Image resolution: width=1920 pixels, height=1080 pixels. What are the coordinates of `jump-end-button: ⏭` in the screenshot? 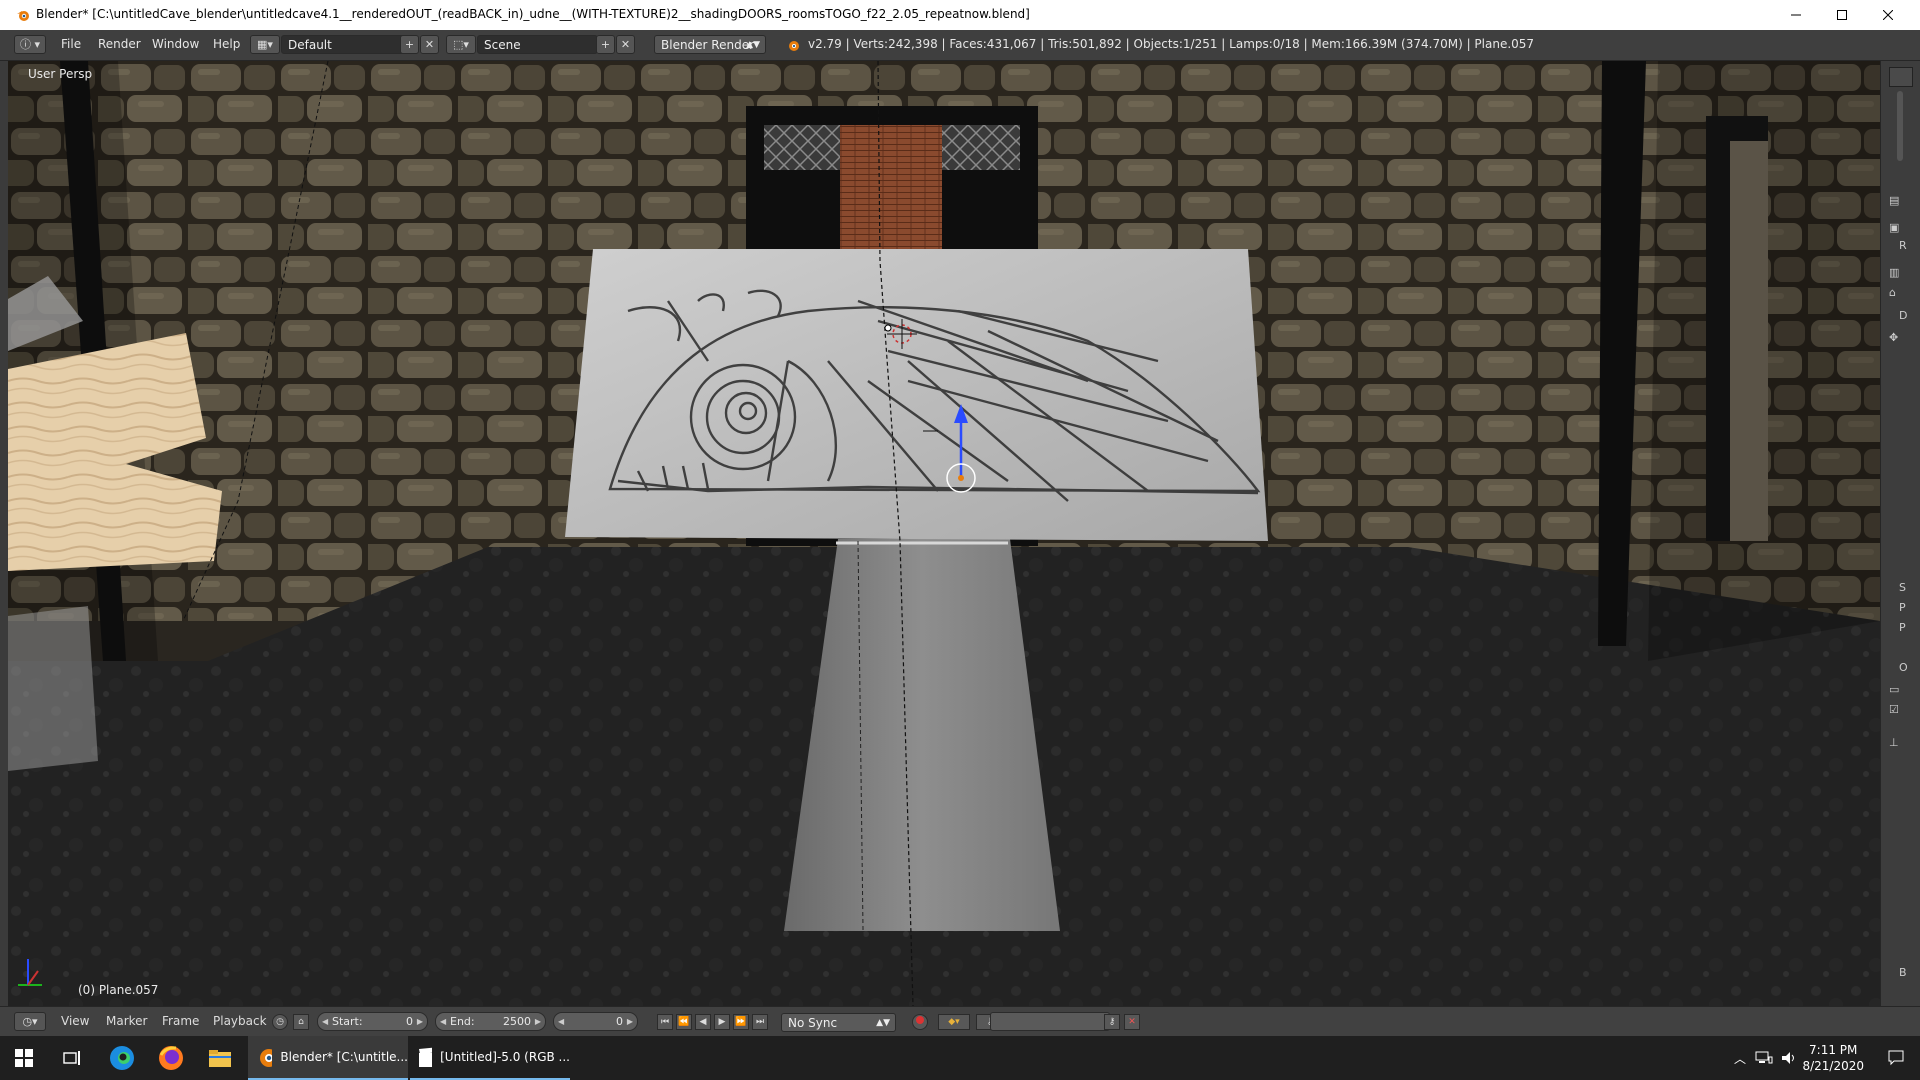 It's located at (760, 1022).